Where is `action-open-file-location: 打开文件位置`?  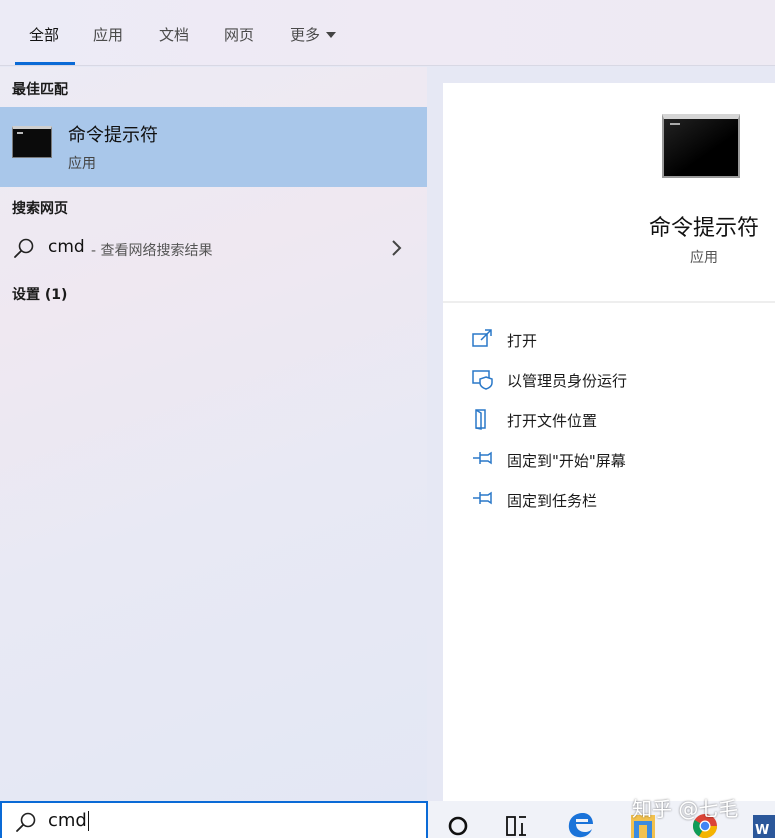 action-open-file-location: 打开文件位置 is located at coordinates (621, 420).